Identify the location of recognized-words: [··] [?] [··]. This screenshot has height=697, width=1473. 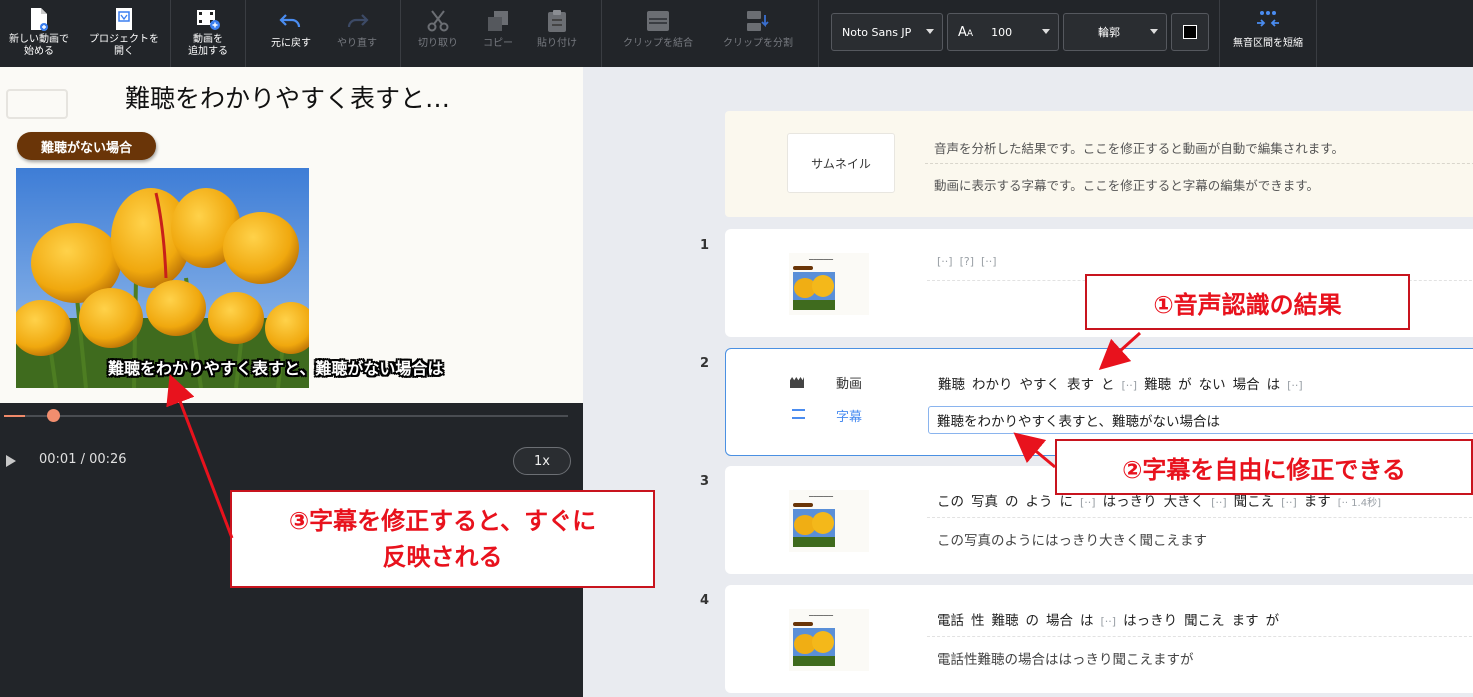
(967, 261).